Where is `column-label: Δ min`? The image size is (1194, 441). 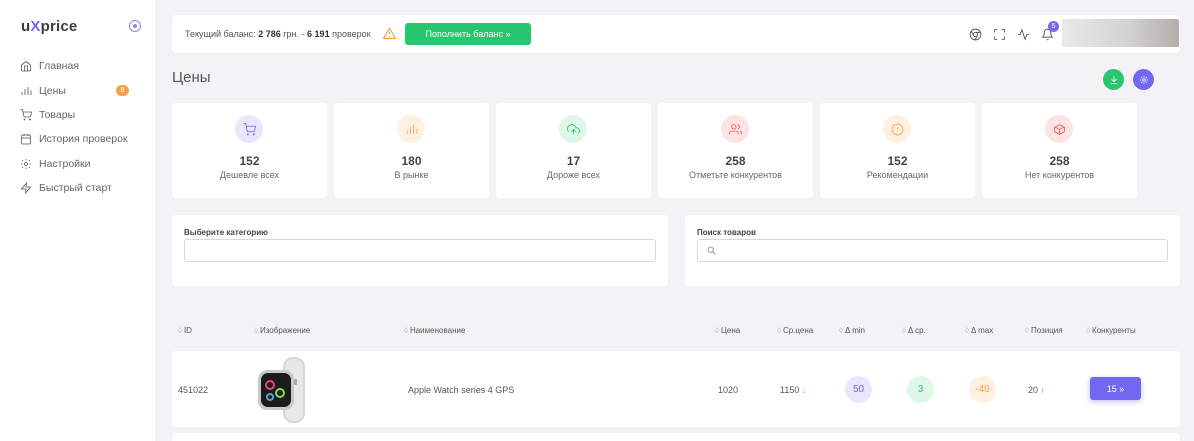
column-label: Δ min is located at coordinates (854, 330).